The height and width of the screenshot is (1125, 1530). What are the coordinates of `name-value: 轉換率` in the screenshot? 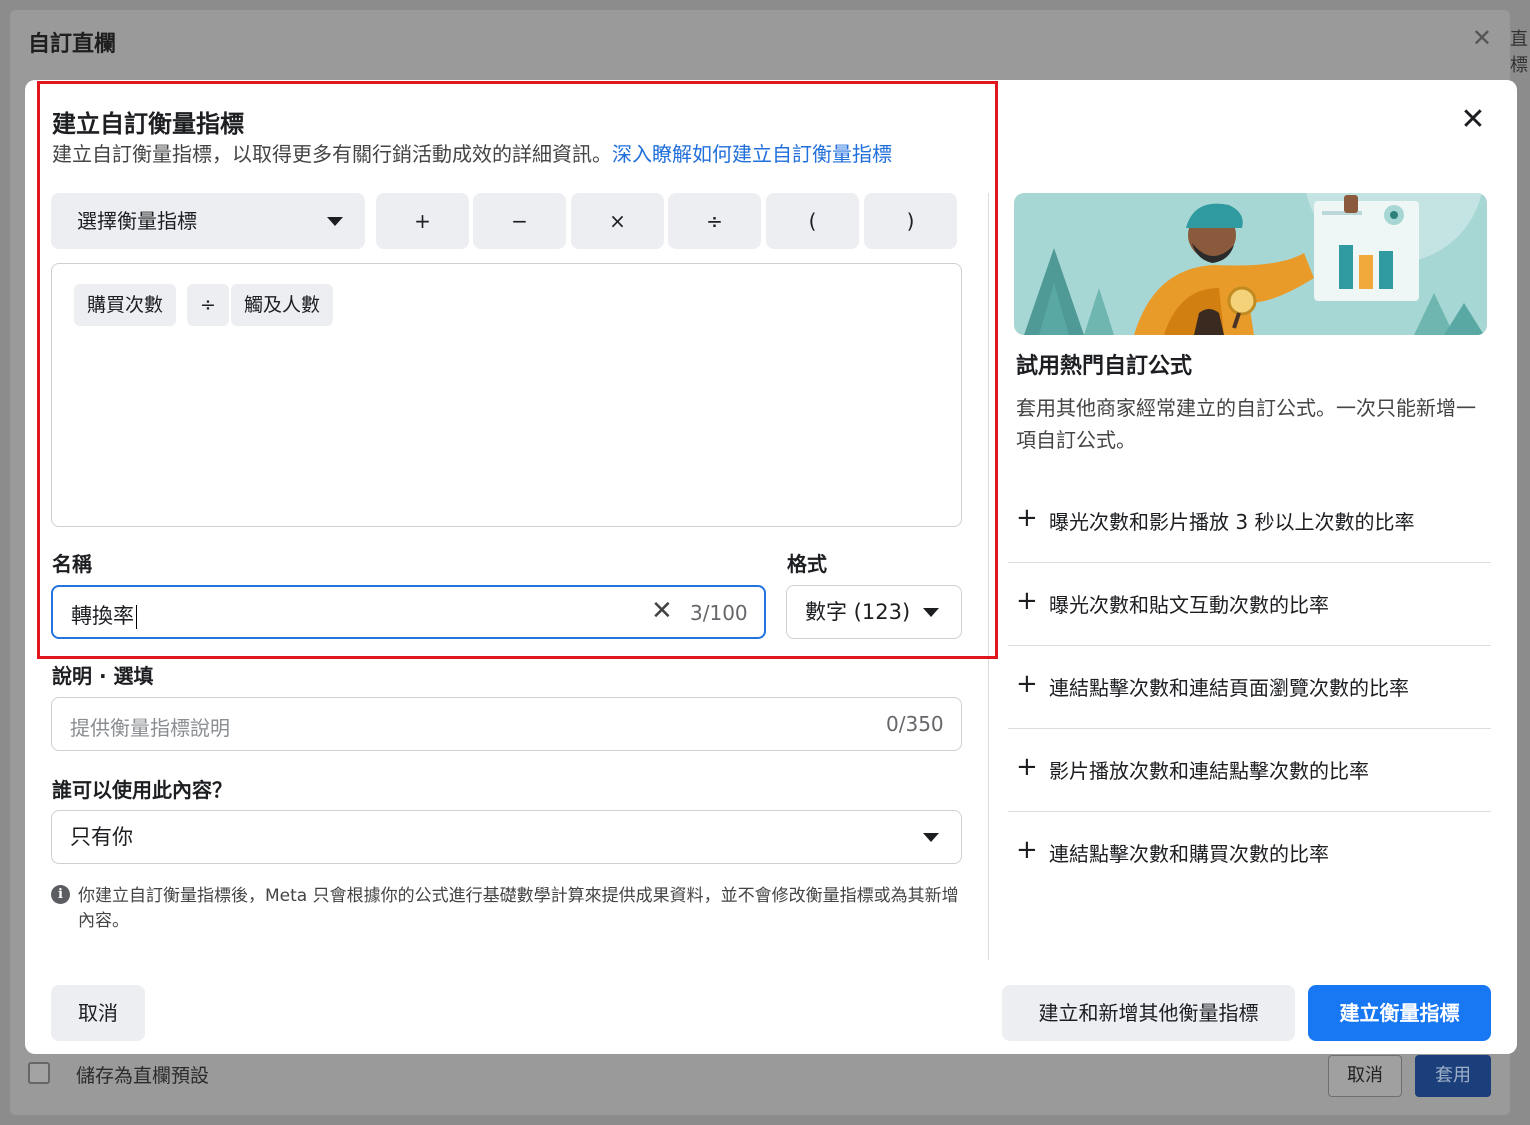 It's located at (104, 615).